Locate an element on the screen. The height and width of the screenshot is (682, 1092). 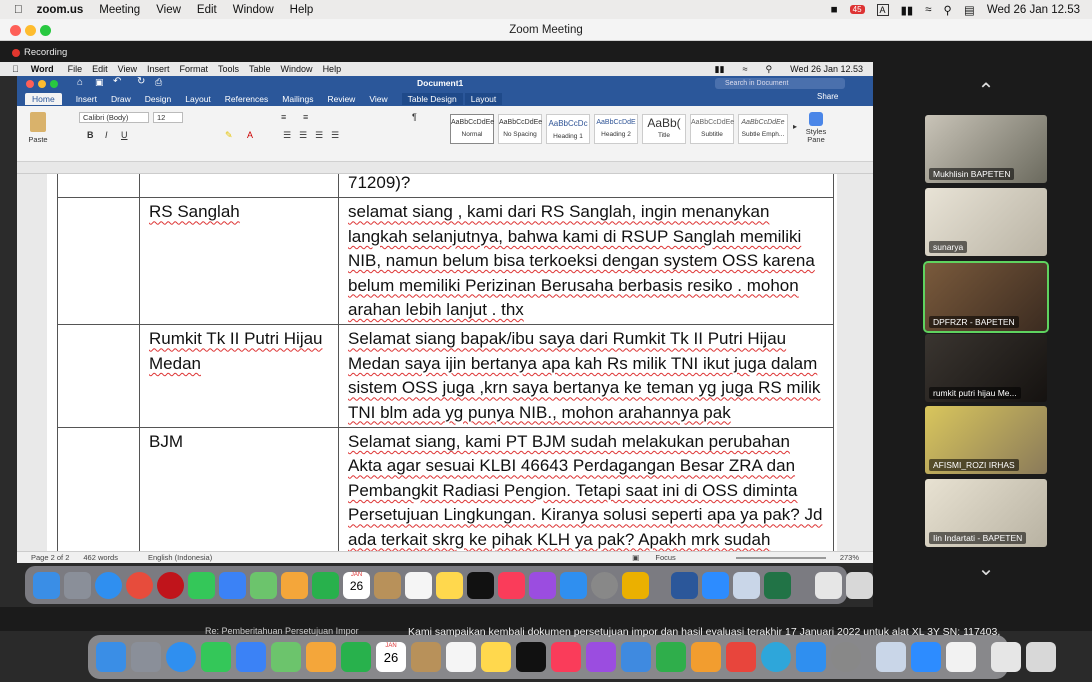
font-color-icon: A is located at coordinates (250, 135).